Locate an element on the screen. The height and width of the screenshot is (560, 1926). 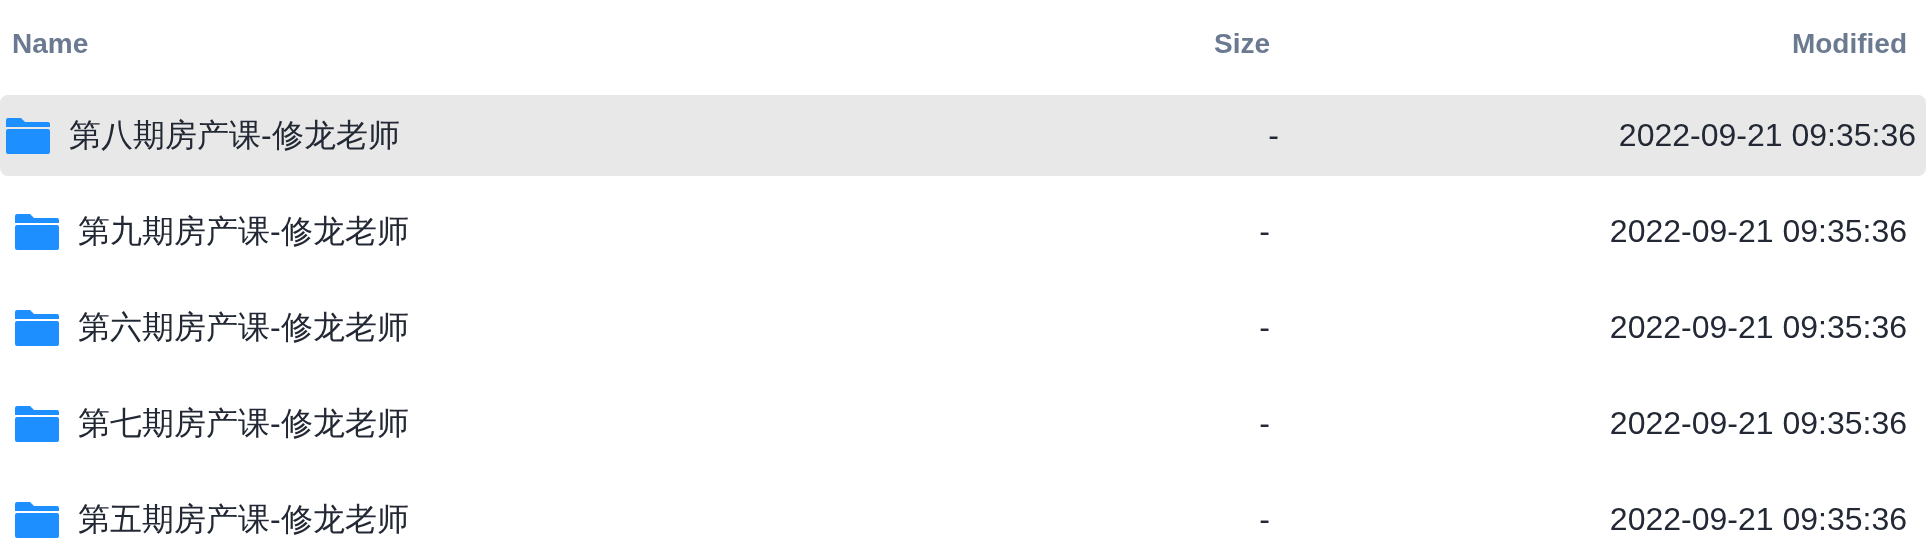
file-name: 第五期房产课-修龙老师 is located at coordinates (243, 519).